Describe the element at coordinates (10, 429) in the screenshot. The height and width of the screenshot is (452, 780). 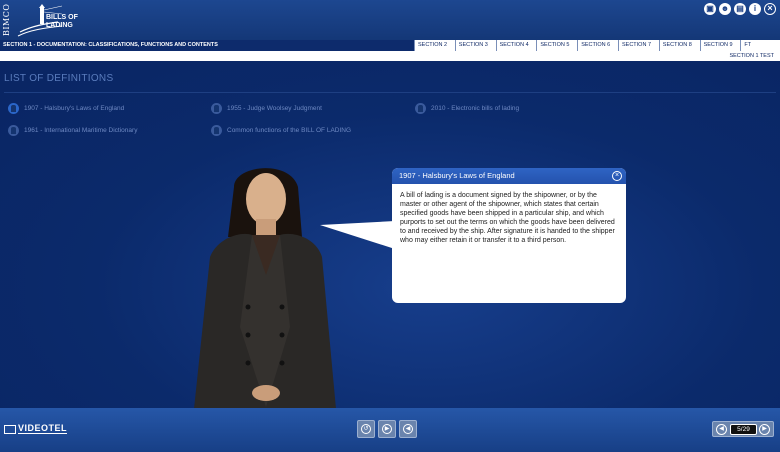
I see `videotel-screen-icon` at that location.